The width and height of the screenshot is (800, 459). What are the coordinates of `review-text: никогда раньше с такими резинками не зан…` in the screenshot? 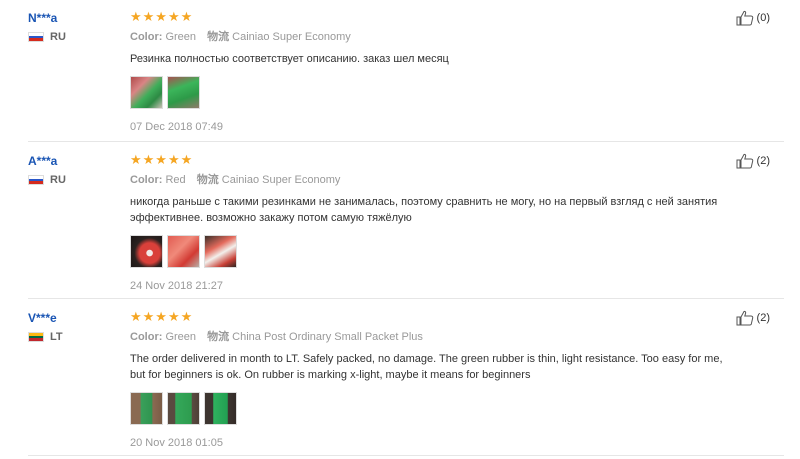 It's located at (424, 210).